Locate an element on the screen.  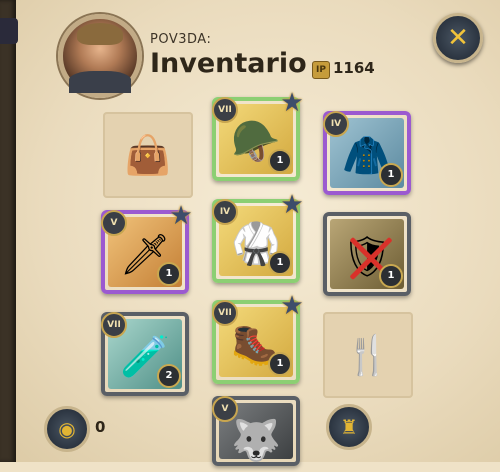
gold-count: 0 is located at coordinates (100, 427).